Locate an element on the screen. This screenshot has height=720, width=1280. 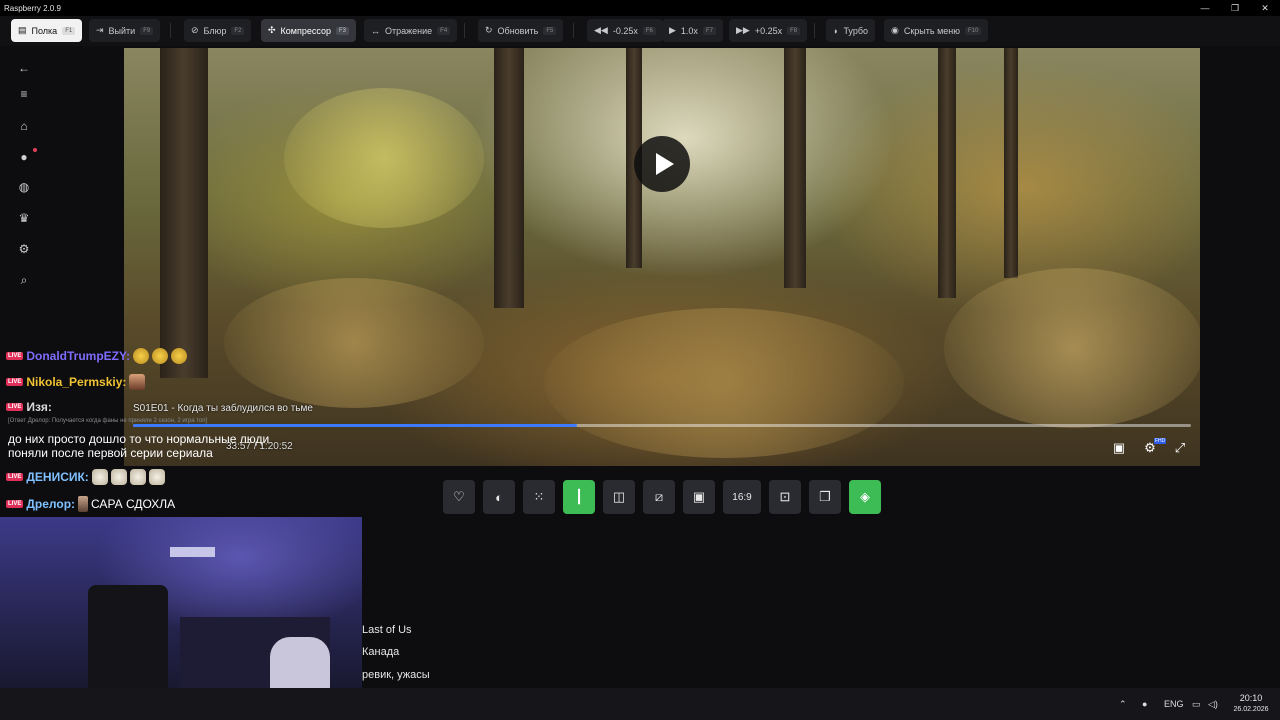
shortcut-key: F4 is located at coordinates (444, 30).